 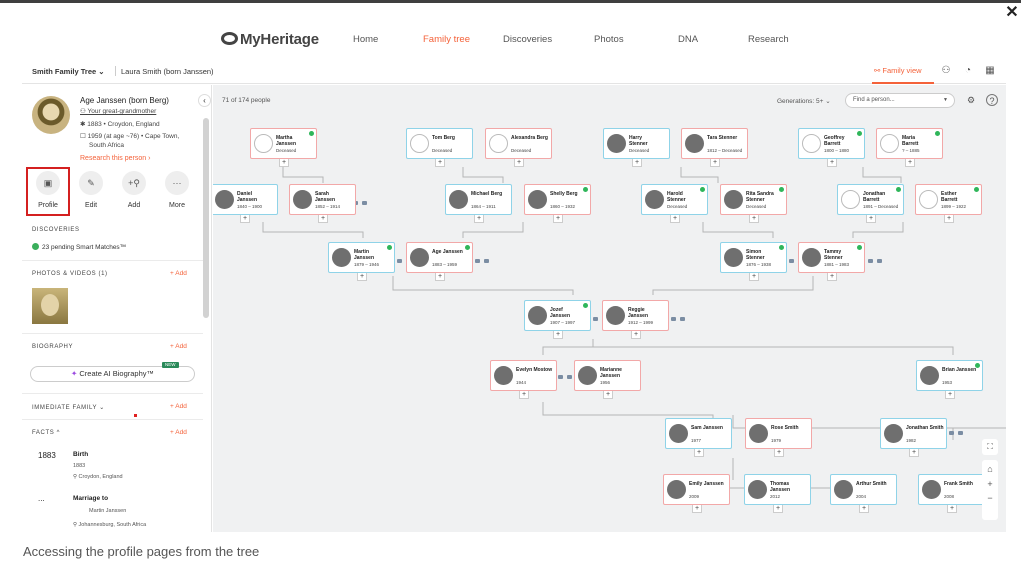 What do you see at coordinates (635, 319) in the screenshot?
I see `person-card: Reggie Janssen 1912 – 1999 +` at bounding box center [635, 319].